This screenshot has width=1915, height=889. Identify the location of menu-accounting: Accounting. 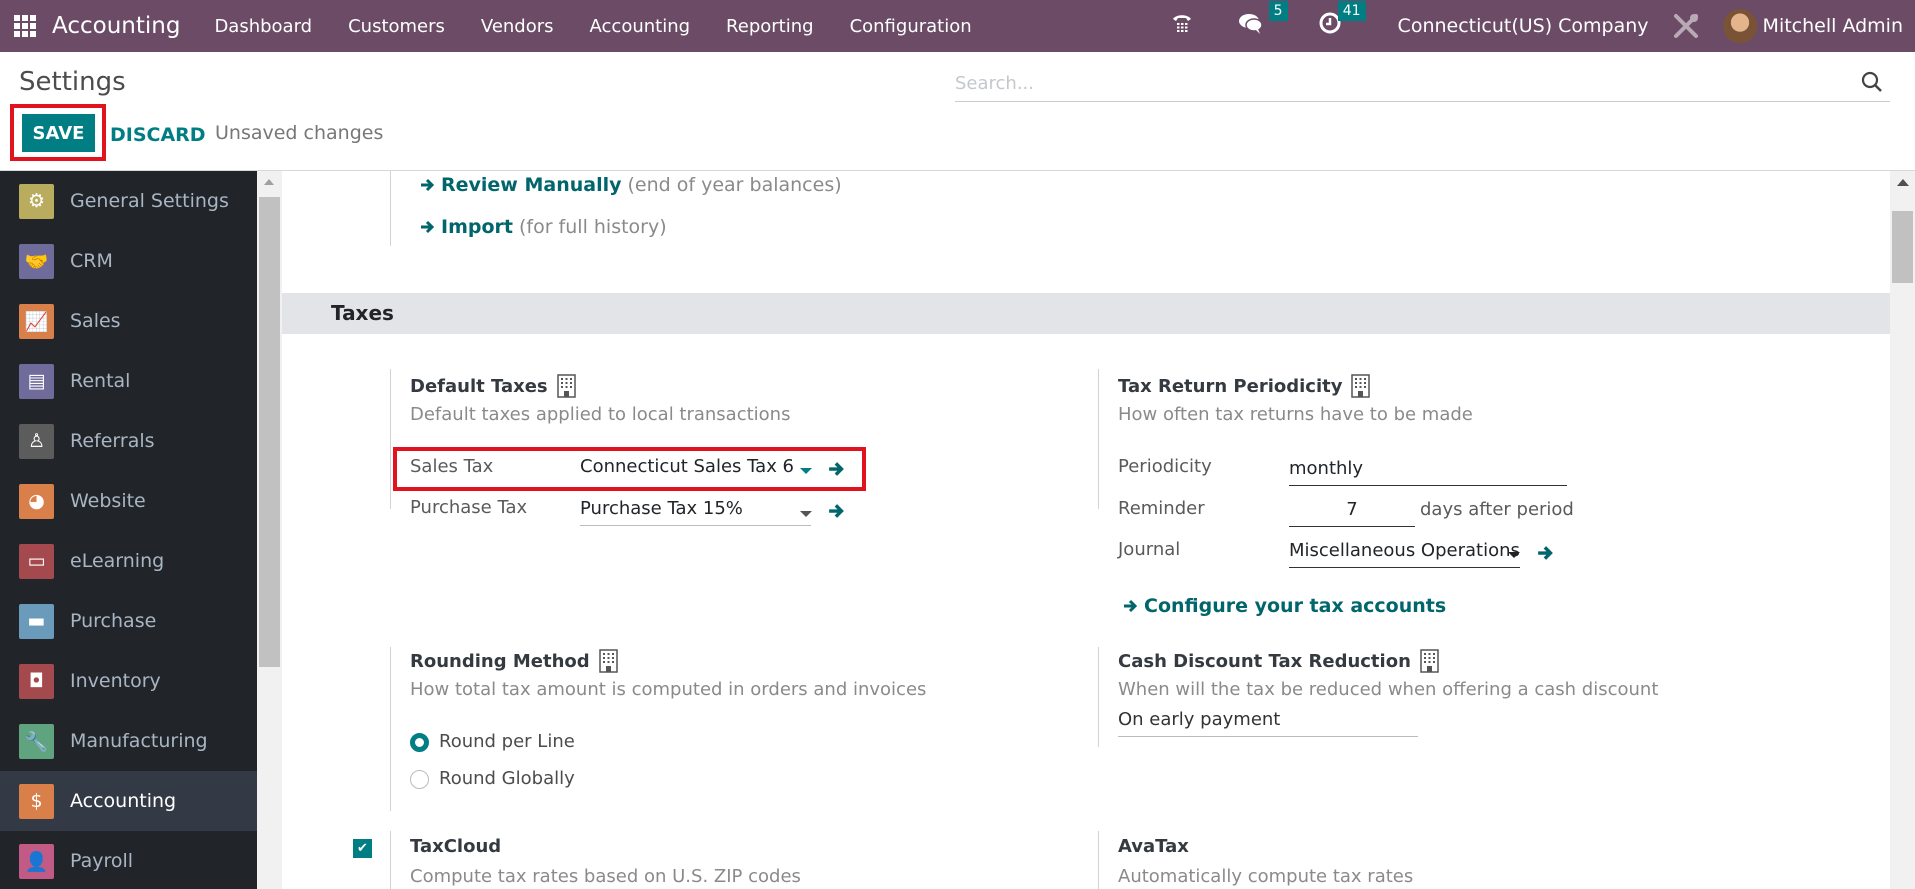
(640, 26).